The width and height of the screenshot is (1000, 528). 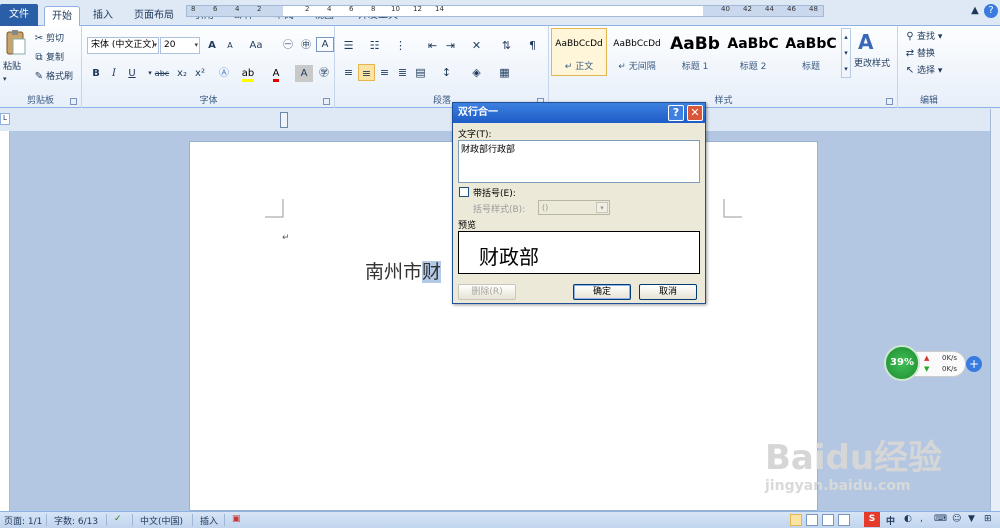 I want to click on font-name-select: 宋体 (中文正文) ▾, so click(x=123, y=45).